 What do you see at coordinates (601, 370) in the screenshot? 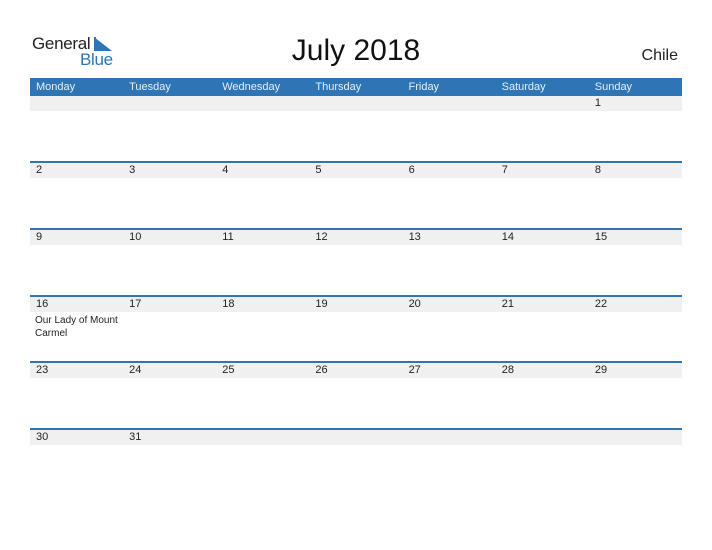
I see `day-number: 29` at bounding box center [601, 370].